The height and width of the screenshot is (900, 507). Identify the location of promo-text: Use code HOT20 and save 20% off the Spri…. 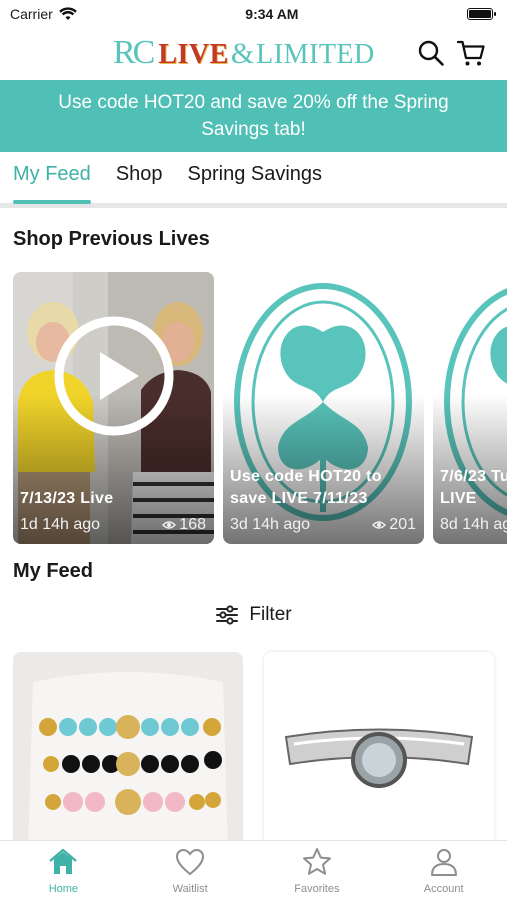
(253, 116).